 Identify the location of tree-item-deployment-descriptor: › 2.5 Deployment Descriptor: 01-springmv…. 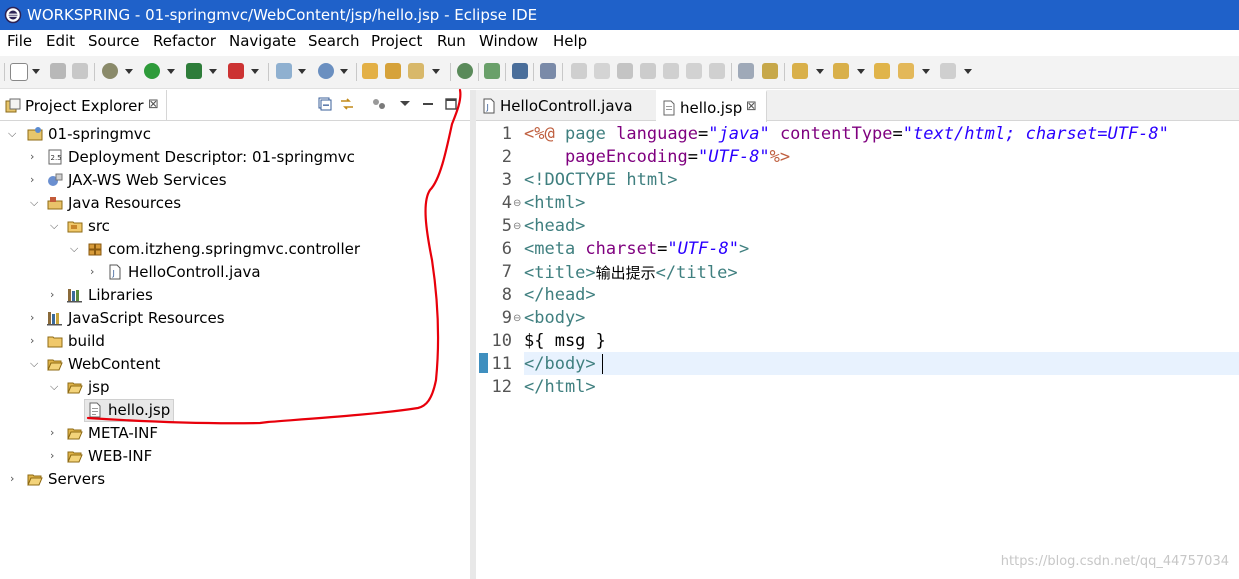
(235, 157).